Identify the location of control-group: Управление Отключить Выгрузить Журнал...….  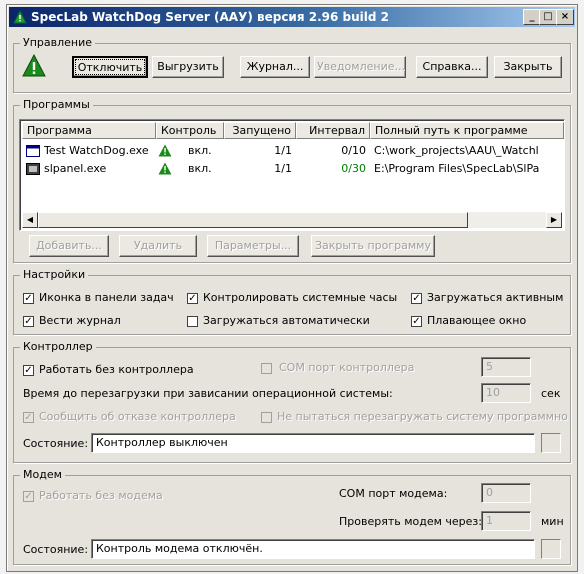
(292, 64).